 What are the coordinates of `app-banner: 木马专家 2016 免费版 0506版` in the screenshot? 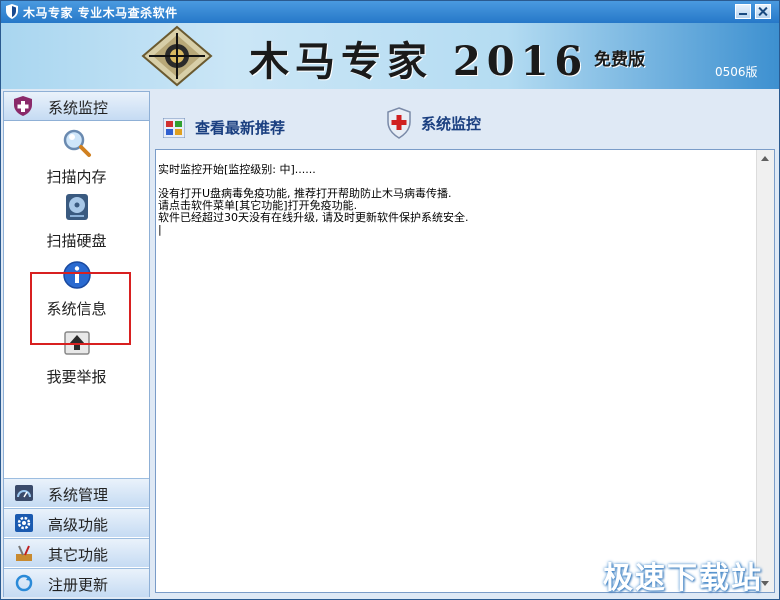 It's located at (390, 56).